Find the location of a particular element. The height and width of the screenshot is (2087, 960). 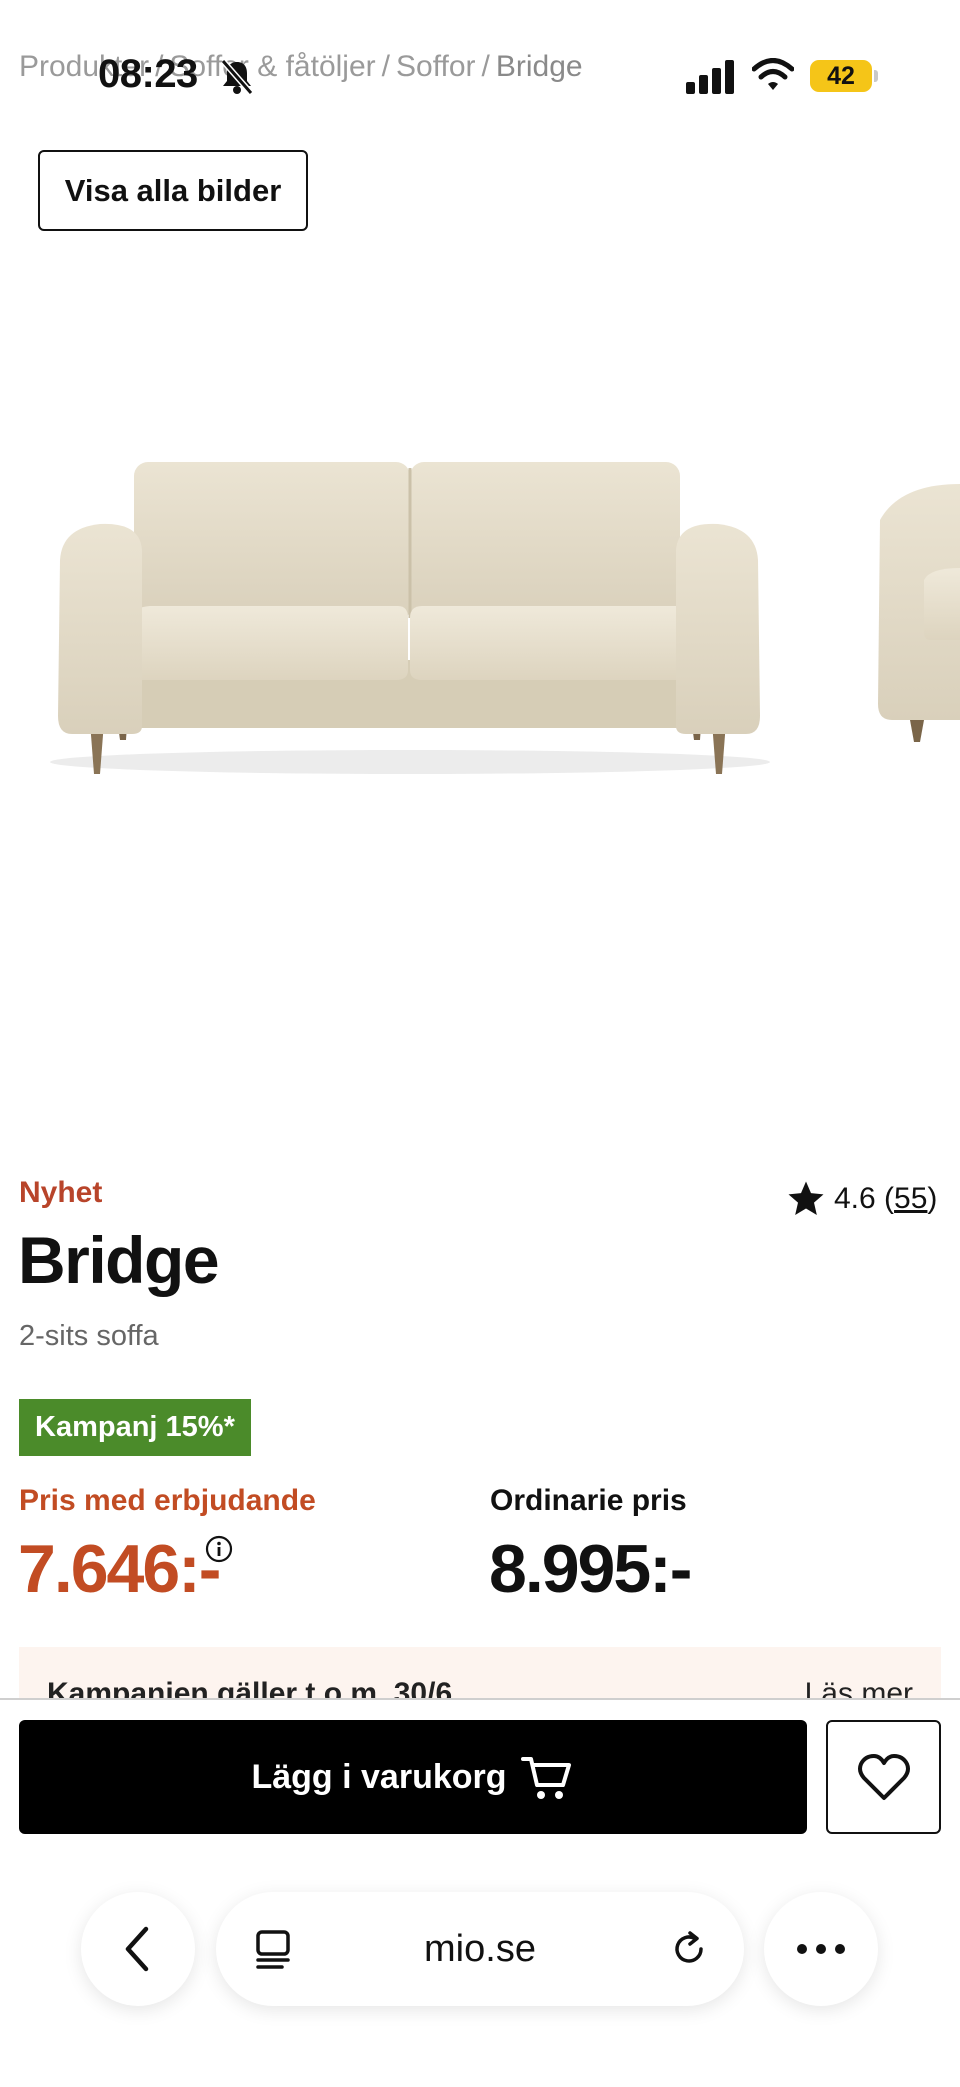

more-icon is located at coordinates (821, 1949).